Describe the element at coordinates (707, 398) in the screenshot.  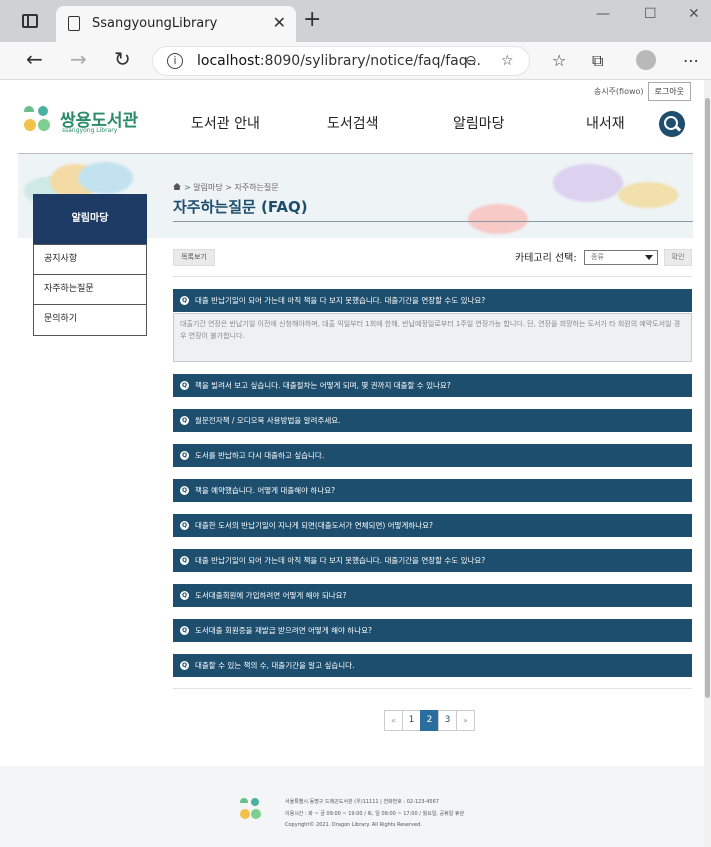
I see `scrollbar-thumb` at that location.